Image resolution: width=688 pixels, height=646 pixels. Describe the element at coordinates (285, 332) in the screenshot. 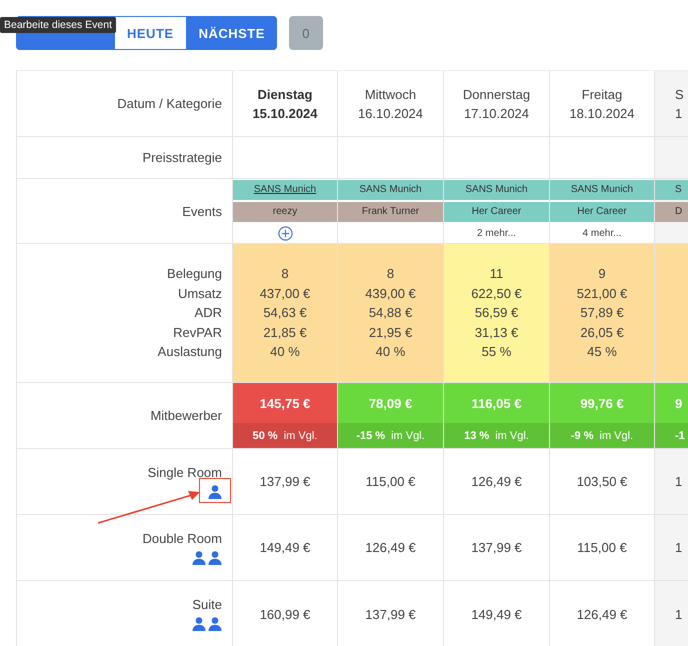

I see `stat-value: 21,85 €` at that location.